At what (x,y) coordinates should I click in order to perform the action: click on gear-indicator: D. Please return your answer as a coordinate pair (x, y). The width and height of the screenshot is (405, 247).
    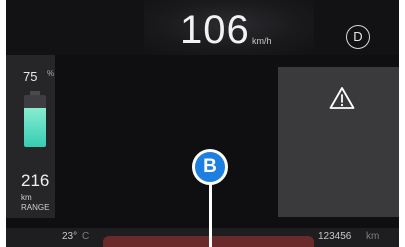
    Looking at the image, I should click on (358, 37).